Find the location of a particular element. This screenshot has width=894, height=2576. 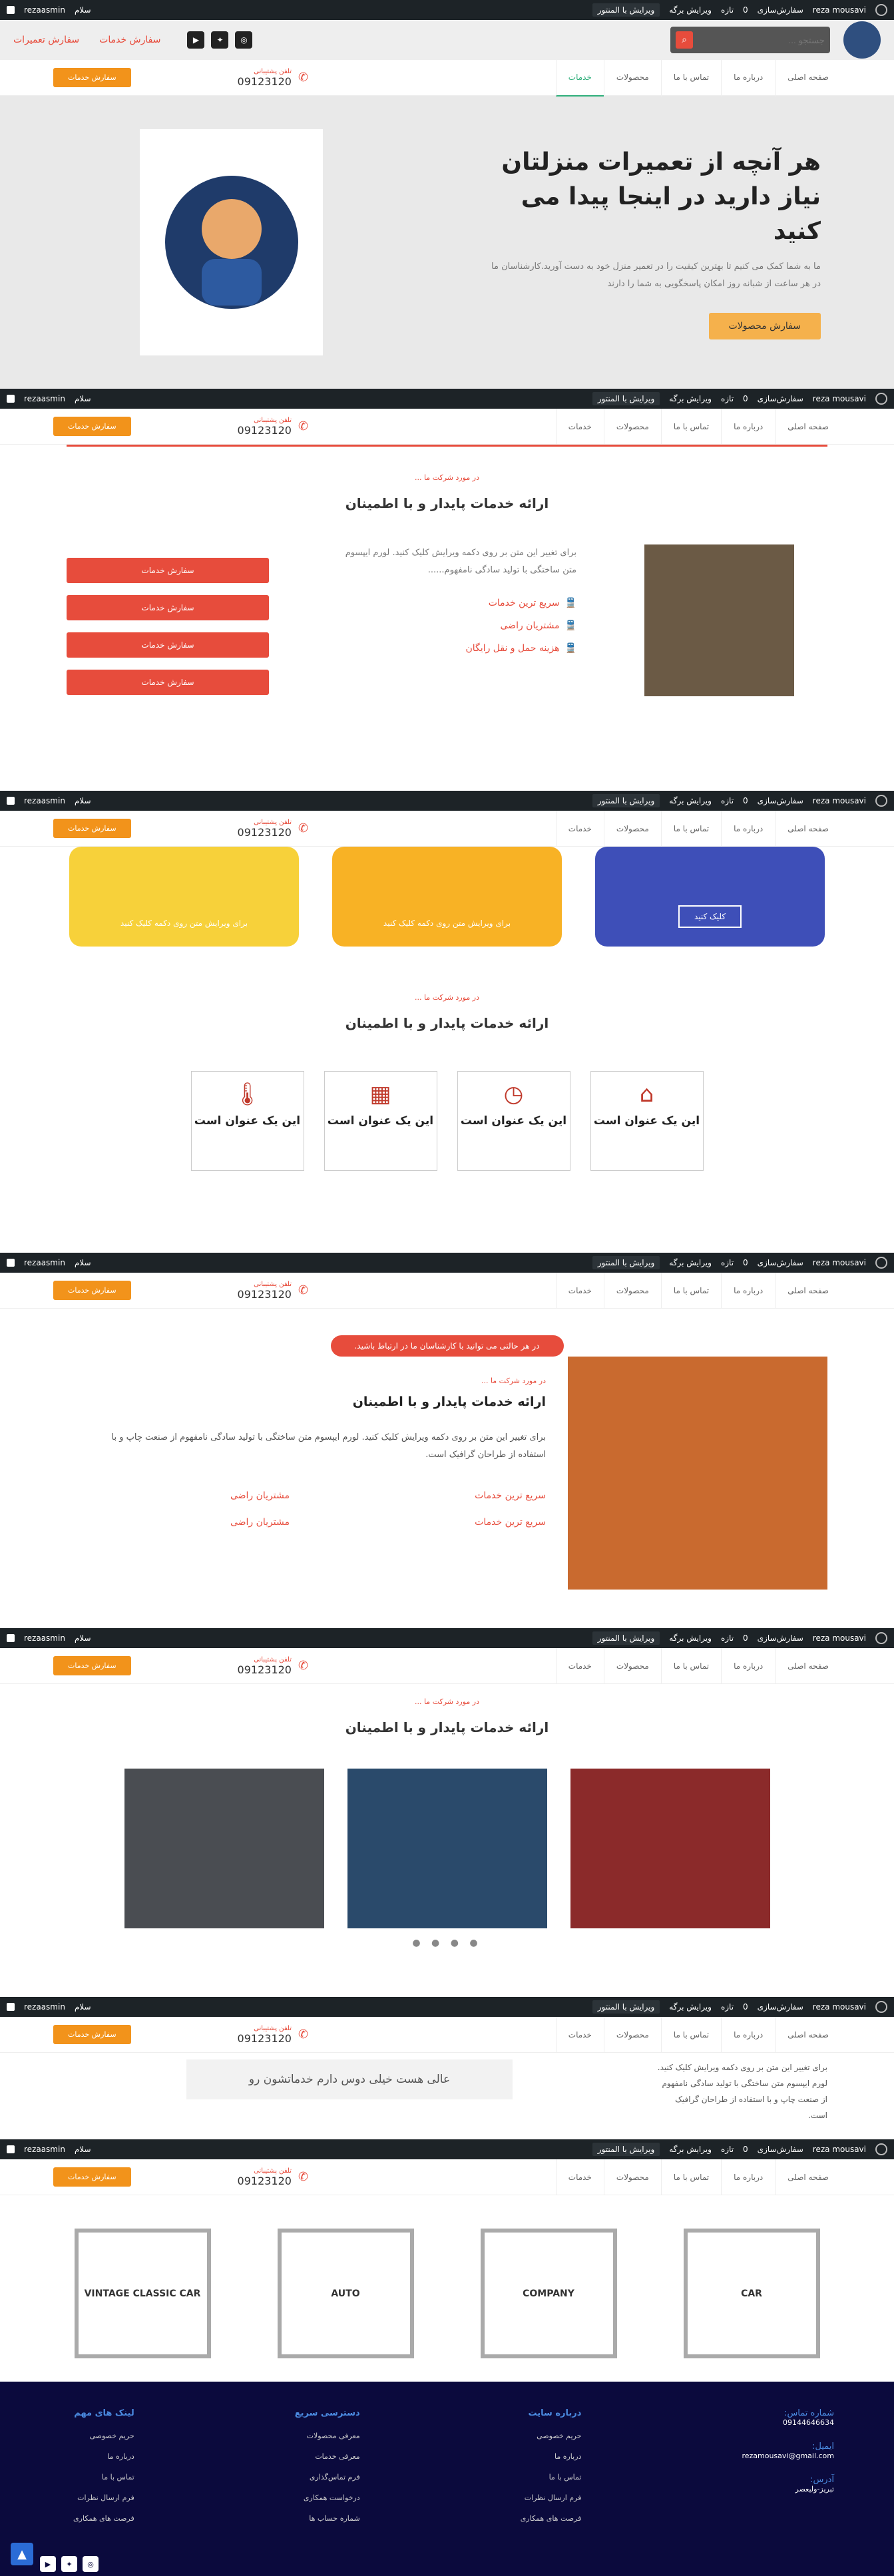

footer-link: فرصت های همکاری is located at coordinates (552, 2518).